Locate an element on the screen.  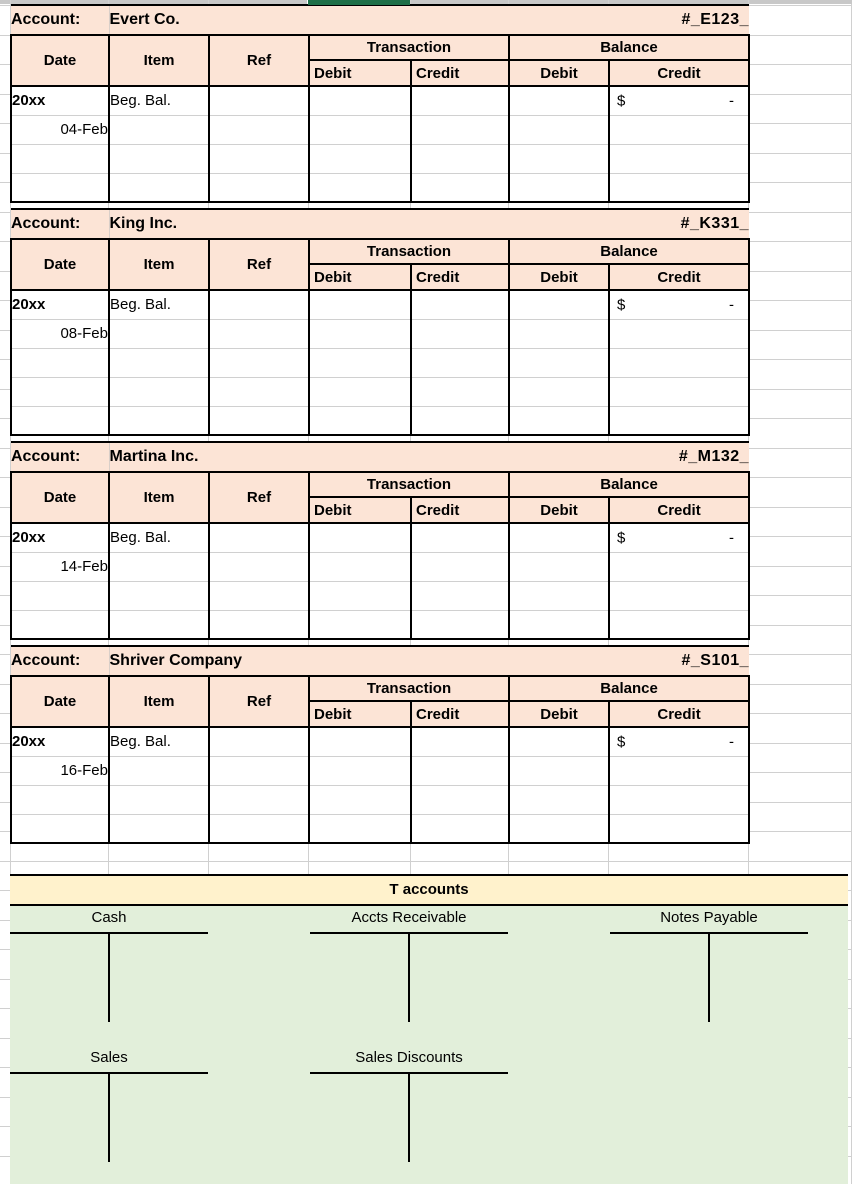
account-number: #_K331_ is located at coordinates (629, 223).